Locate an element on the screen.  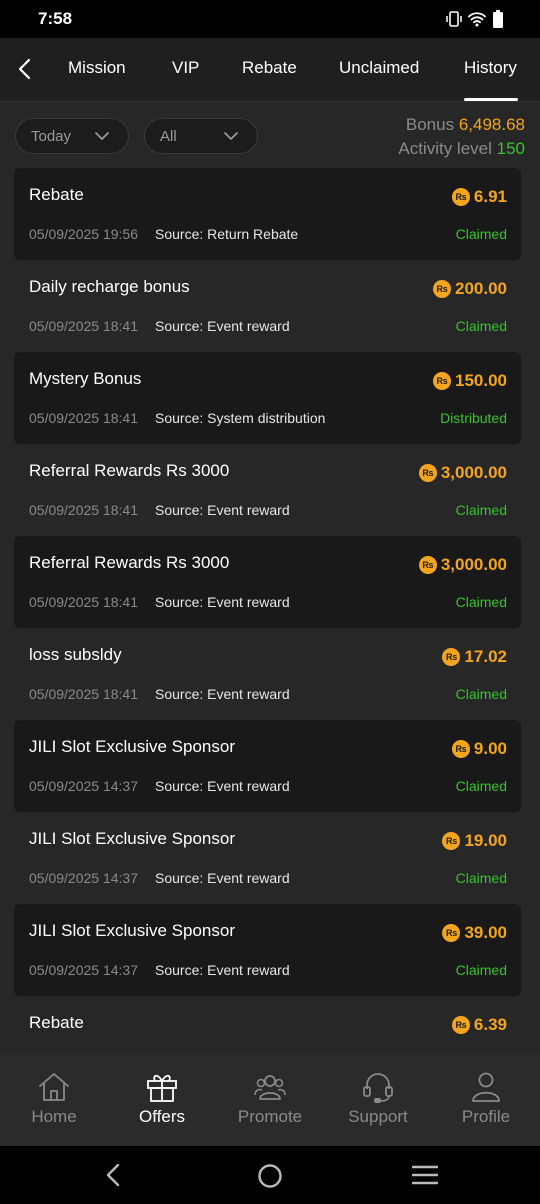
status-icons is located at coordinates (475, 19).